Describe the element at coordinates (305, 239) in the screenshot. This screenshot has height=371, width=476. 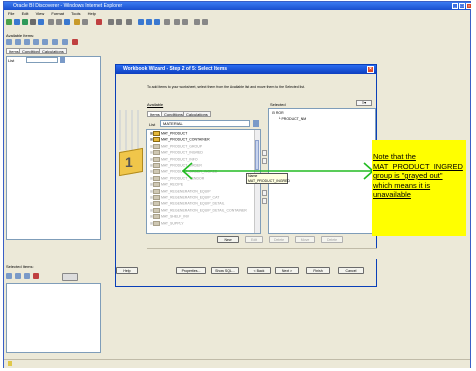
I see `move-button: Move` at that location.